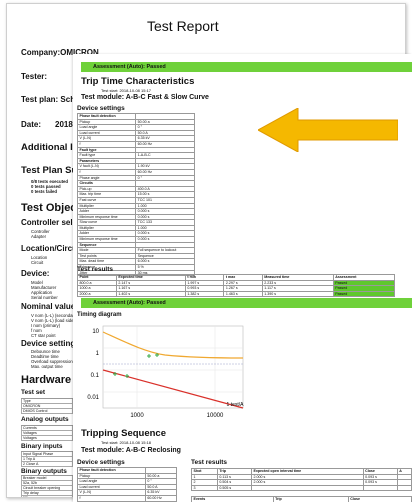 This screenshot has height=502, width=412. What do you see at coordinates (47, 438) in the screenshot?
I see `table-row: Voltages` at bounding box center [47, 438].